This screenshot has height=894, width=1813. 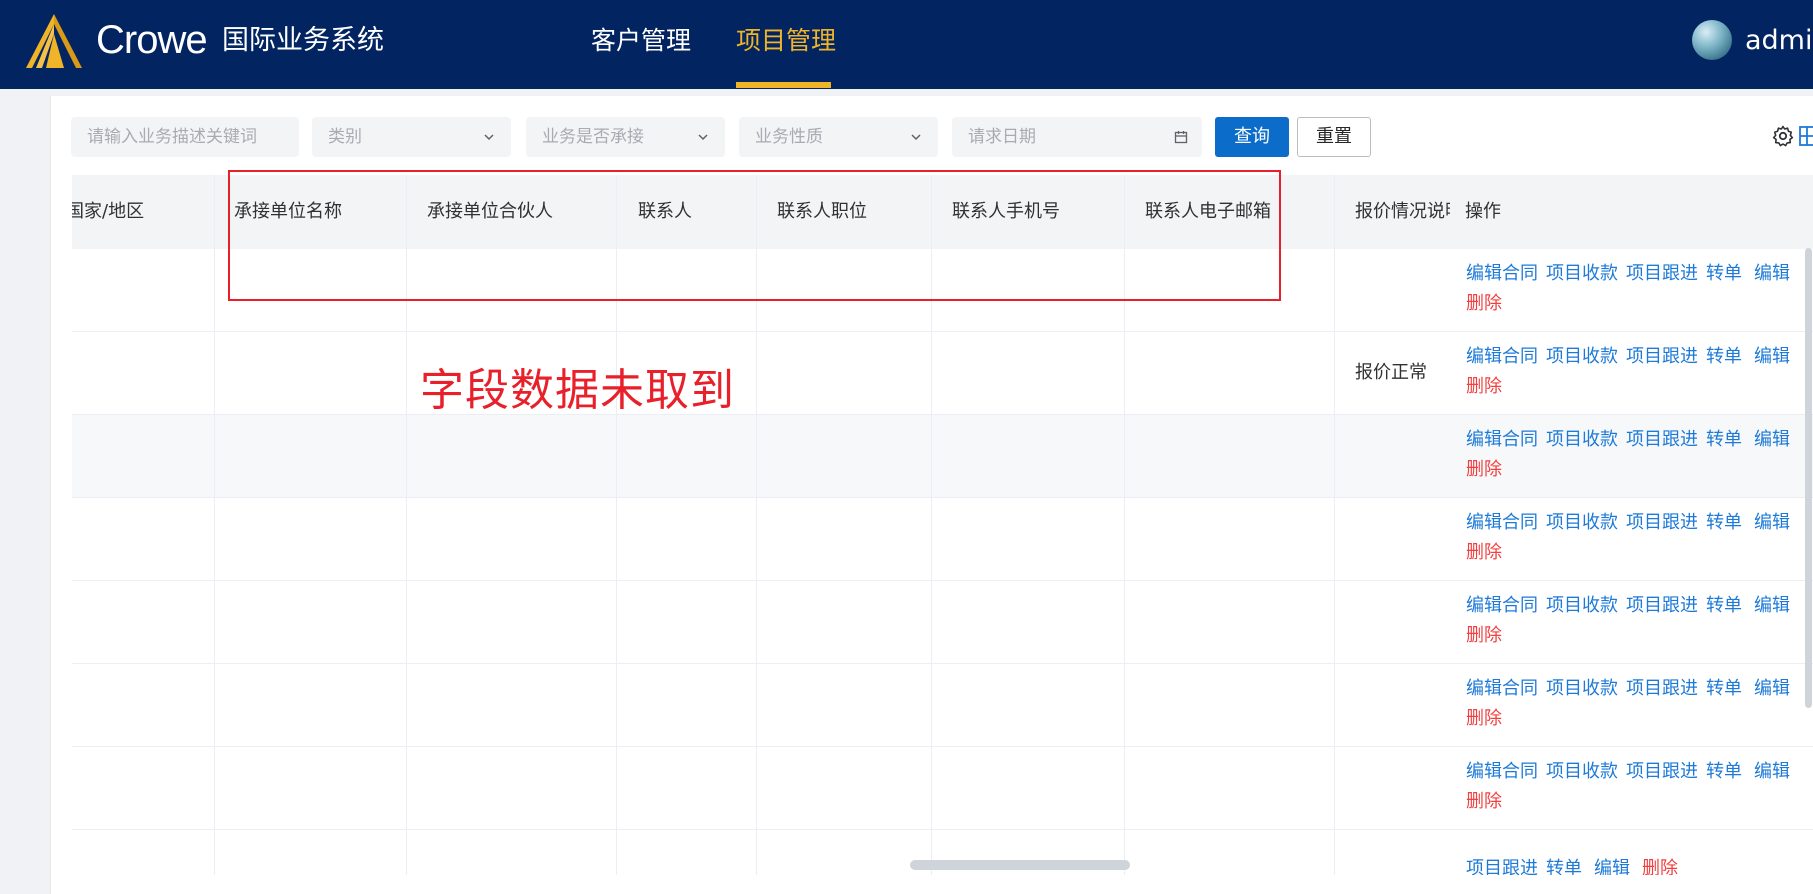 I want to click on table-row: 报价正常 编辑合同 项目收款 项目跟进 转单 编辑删除, so click(x=942, y=373).